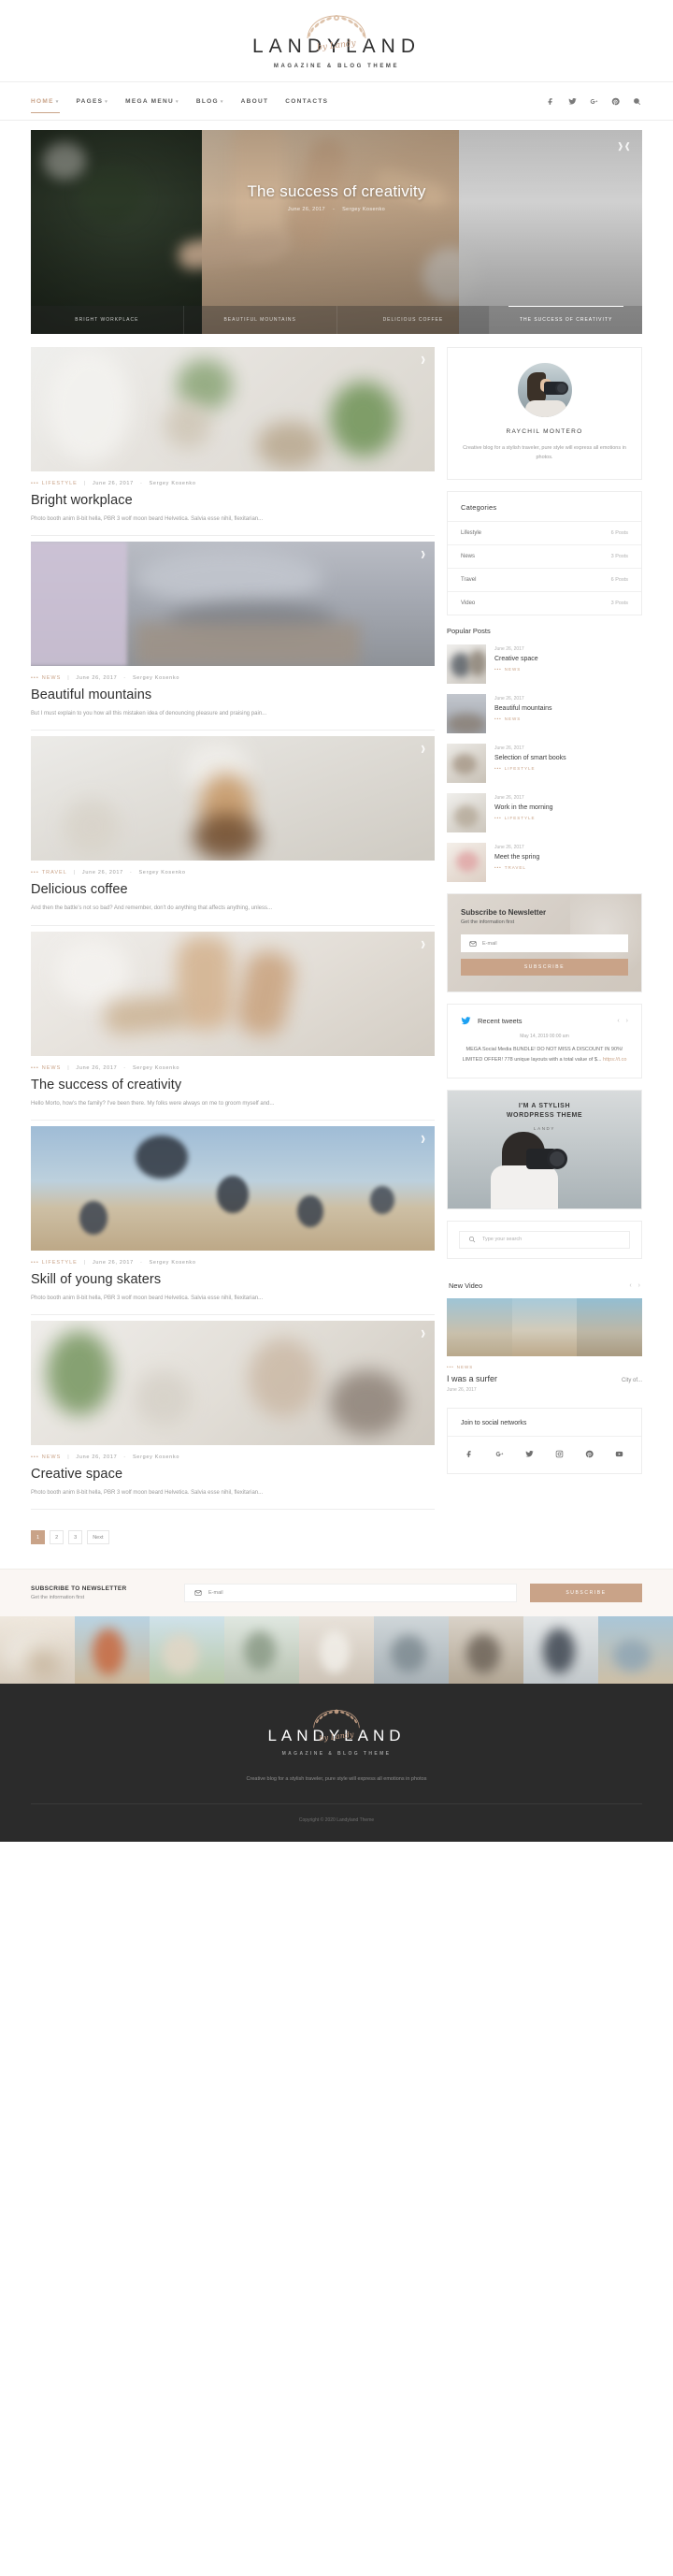  I want to click on hero-thumb-delicious-coffee: DELICIOUS COFFEE, so click(414, 320).